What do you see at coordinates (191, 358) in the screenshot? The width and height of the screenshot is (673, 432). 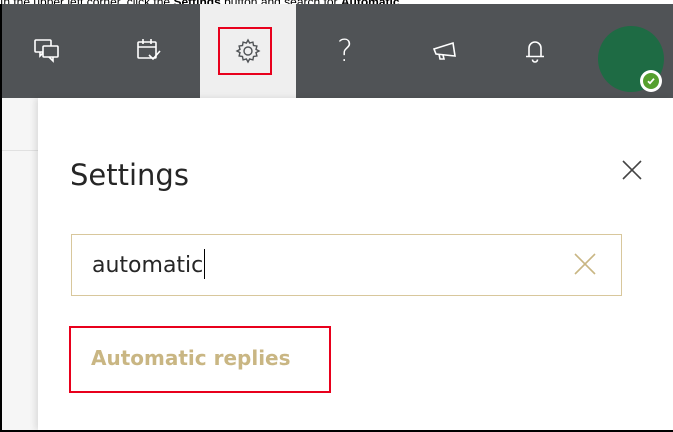 I see `automatic-replies-link: Automatic replies` at bounding box center [191, 358].